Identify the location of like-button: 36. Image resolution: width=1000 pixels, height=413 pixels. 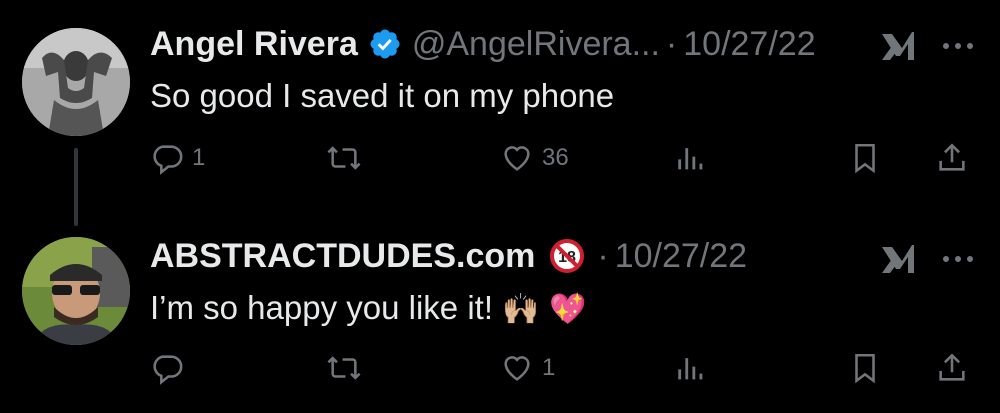
(534, 158).